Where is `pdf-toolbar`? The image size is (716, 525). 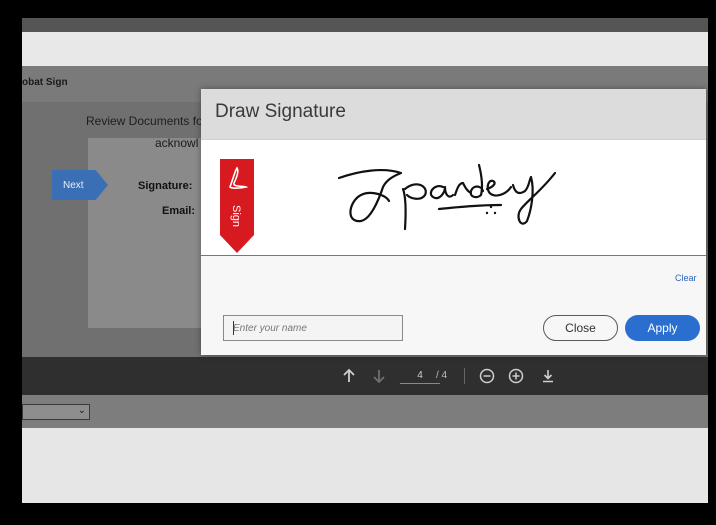
pdf-toolbar is located at coordinates (365, 376).